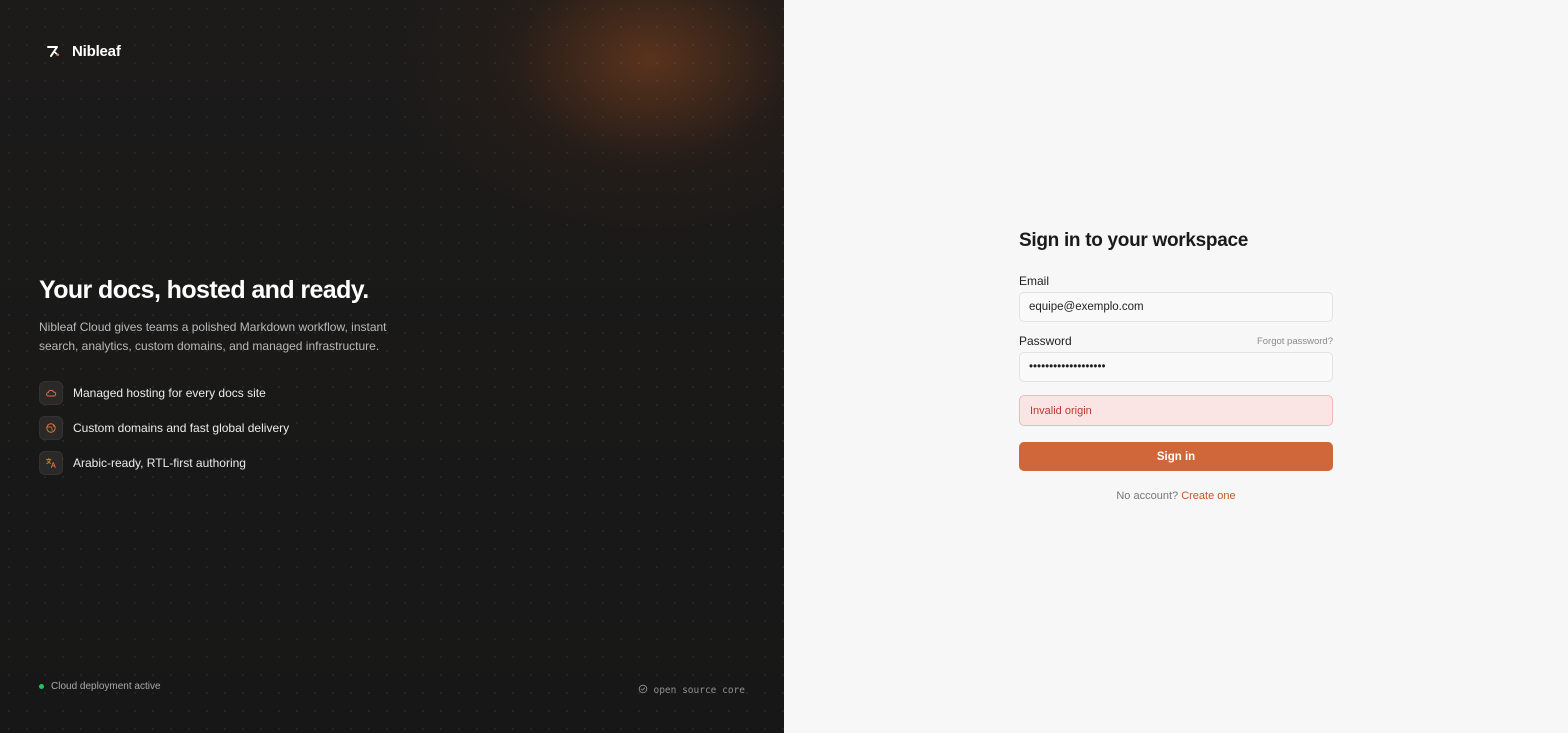  What do you see at coordinates (1133, 240) in the screenshot?
I see `signin-title: Sign in to your workspace` at bounding box center [1133, 240].